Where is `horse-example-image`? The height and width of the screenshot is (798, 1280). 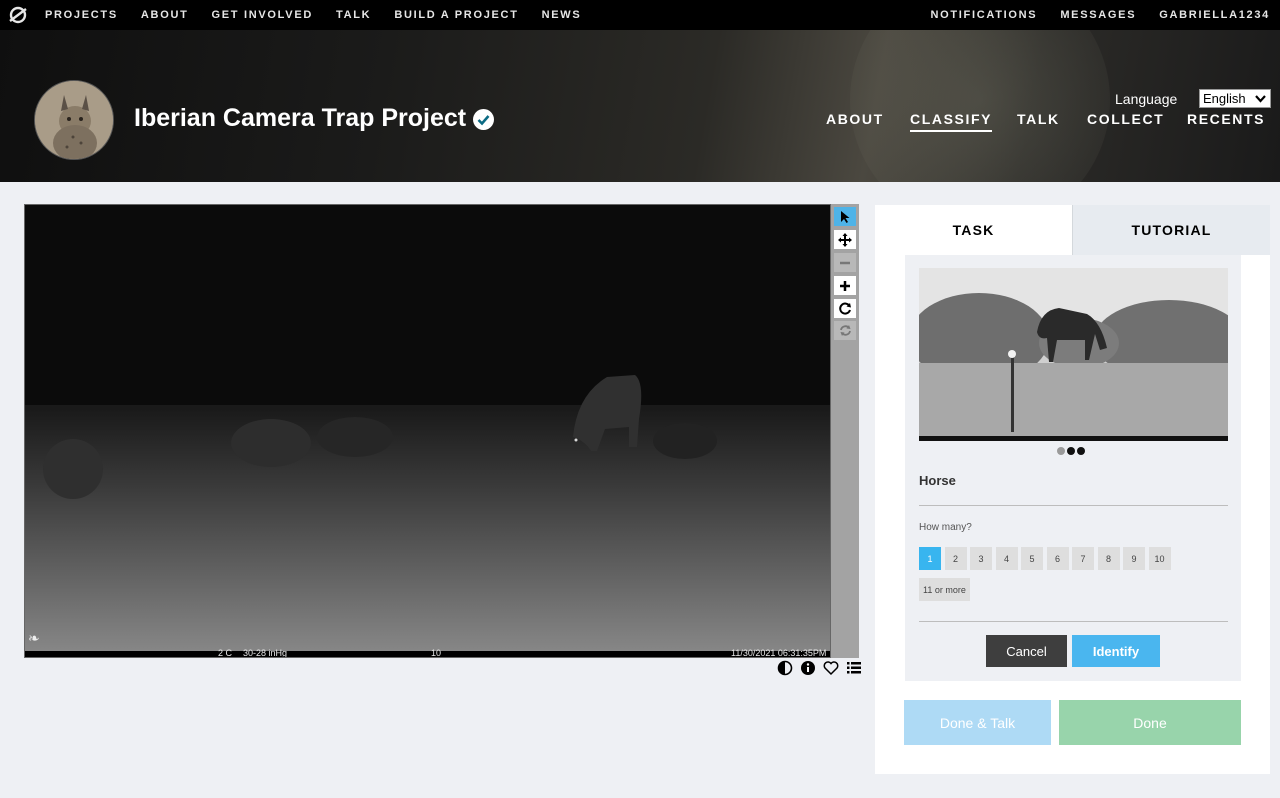 horse-example-image is located at coordinates (1073, 354).